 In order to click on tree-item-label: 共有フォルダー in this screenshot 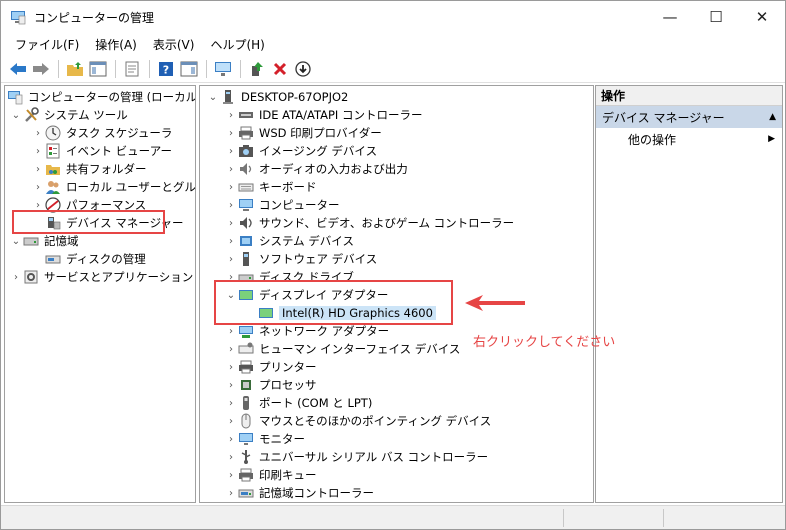, I will do `click(106, 169)`.